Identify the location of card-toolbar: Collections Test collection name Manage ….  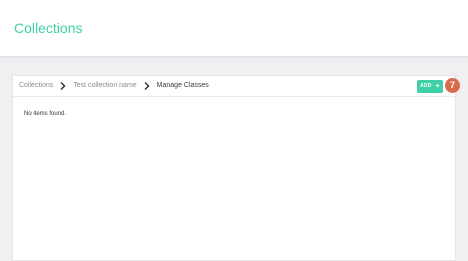
(234, 86).